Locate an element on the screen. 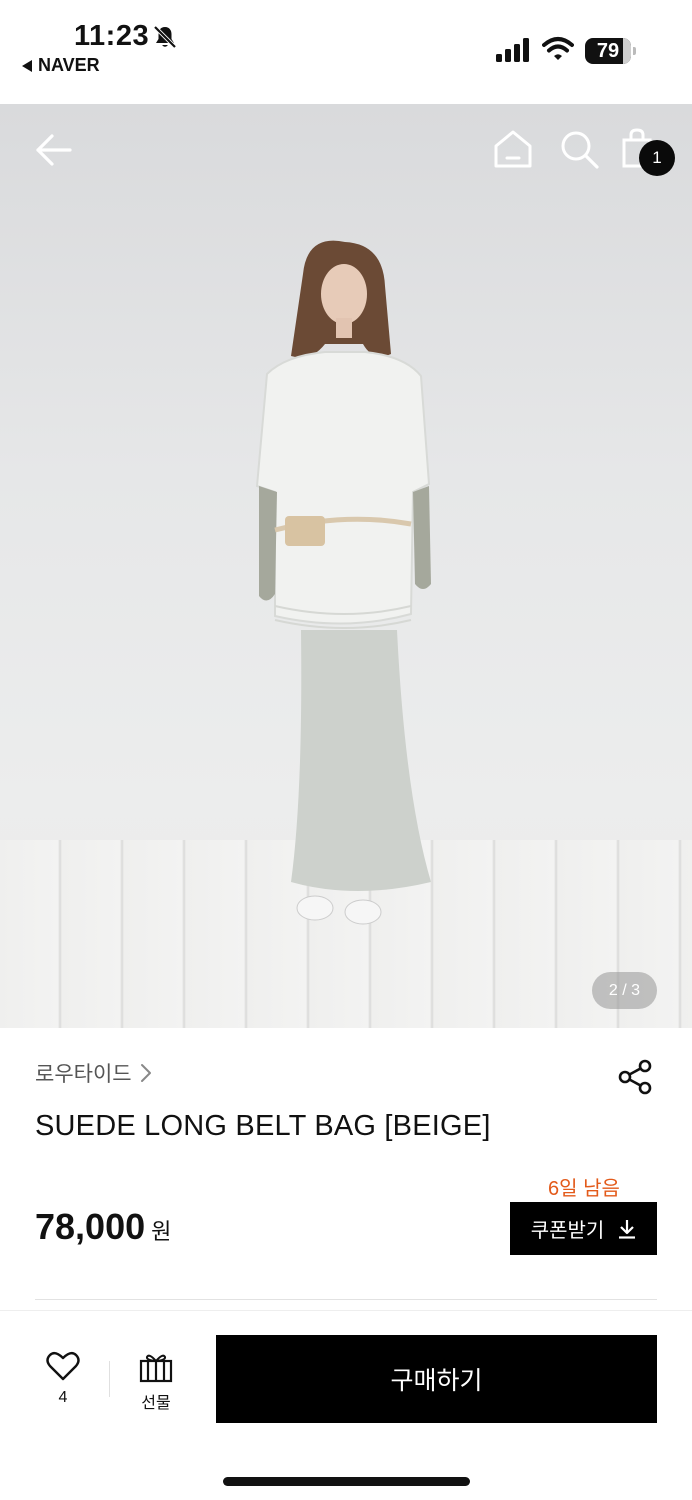 The height and width of the screenshot is (1500, 692). bottom-action-bar: 4 선물 구매하기 is located at coordinates (346, 1405).